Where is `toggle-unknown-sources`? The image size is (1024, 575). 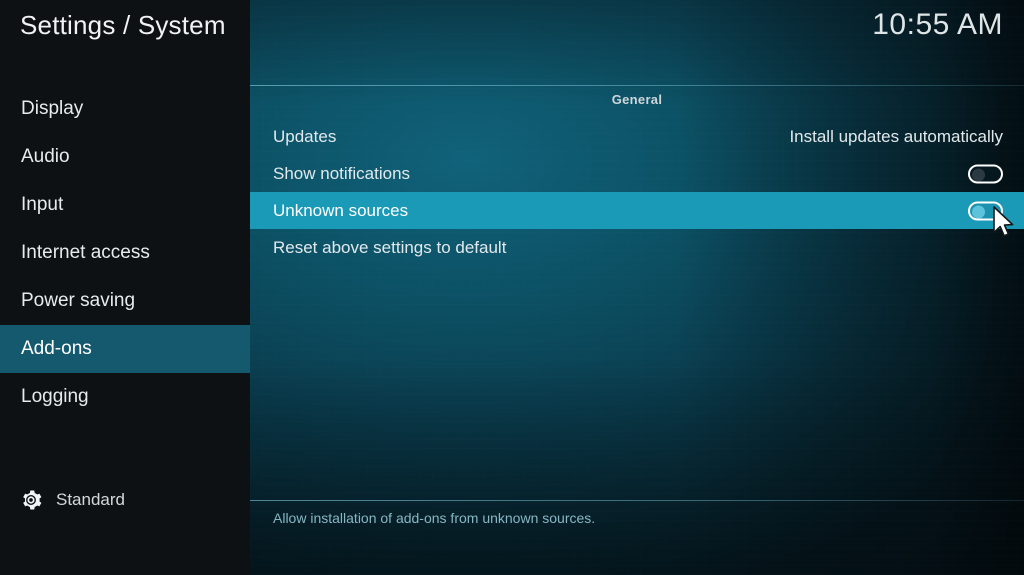
toggle-unknown-sources is located at coordinates (985, 210).